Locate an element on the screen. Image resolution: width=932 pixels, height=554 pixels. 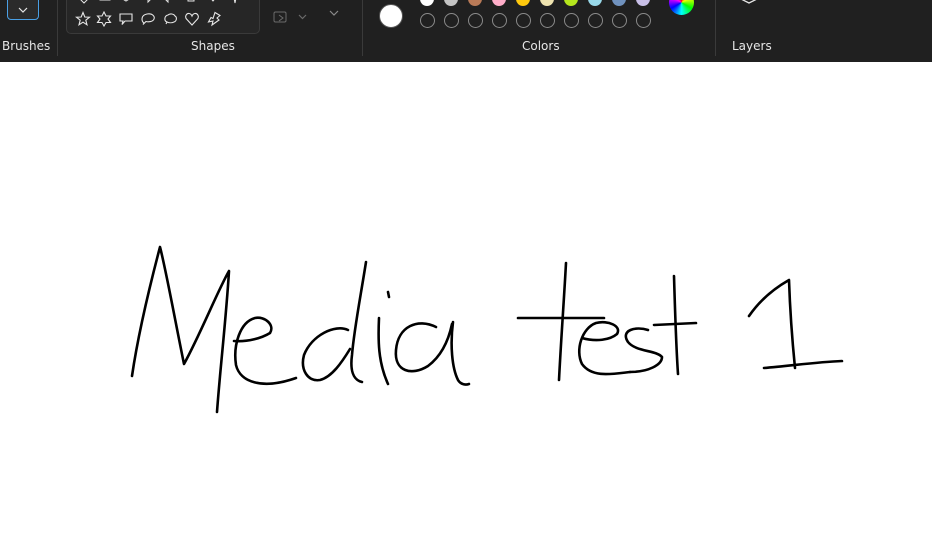
ink-stroke-1-base is located at coordinates (803, 364).